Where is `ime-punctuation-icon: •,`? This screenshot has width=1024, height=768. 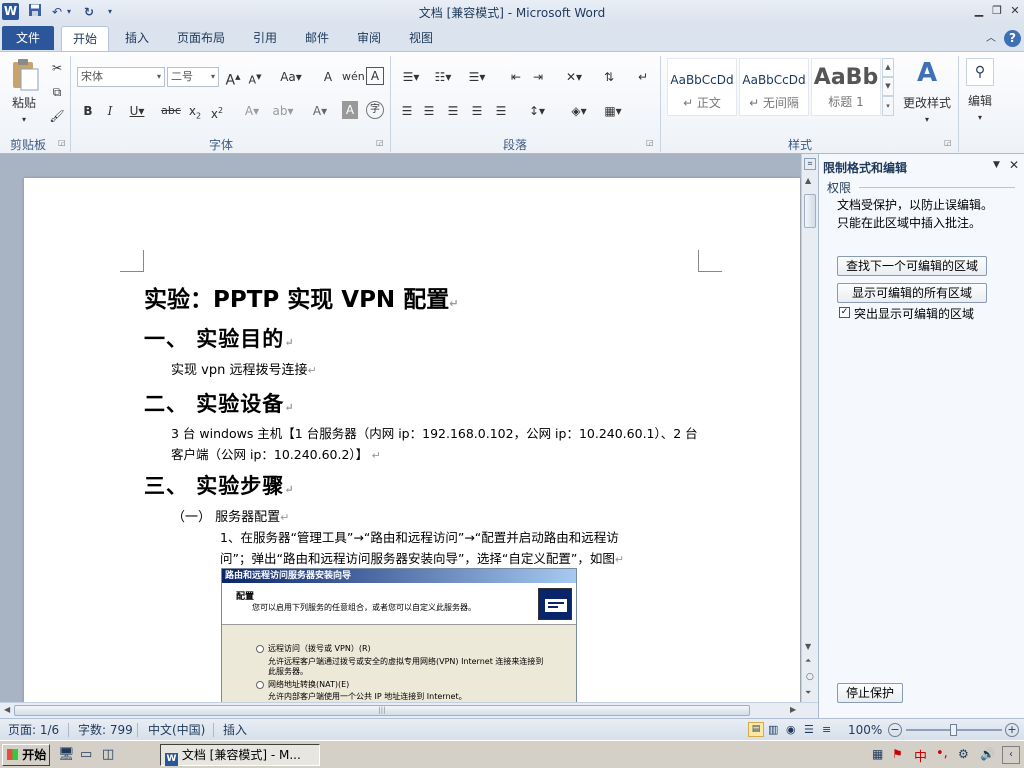
ime-punctuation-icon: •, is located at coordinates (942, 753).